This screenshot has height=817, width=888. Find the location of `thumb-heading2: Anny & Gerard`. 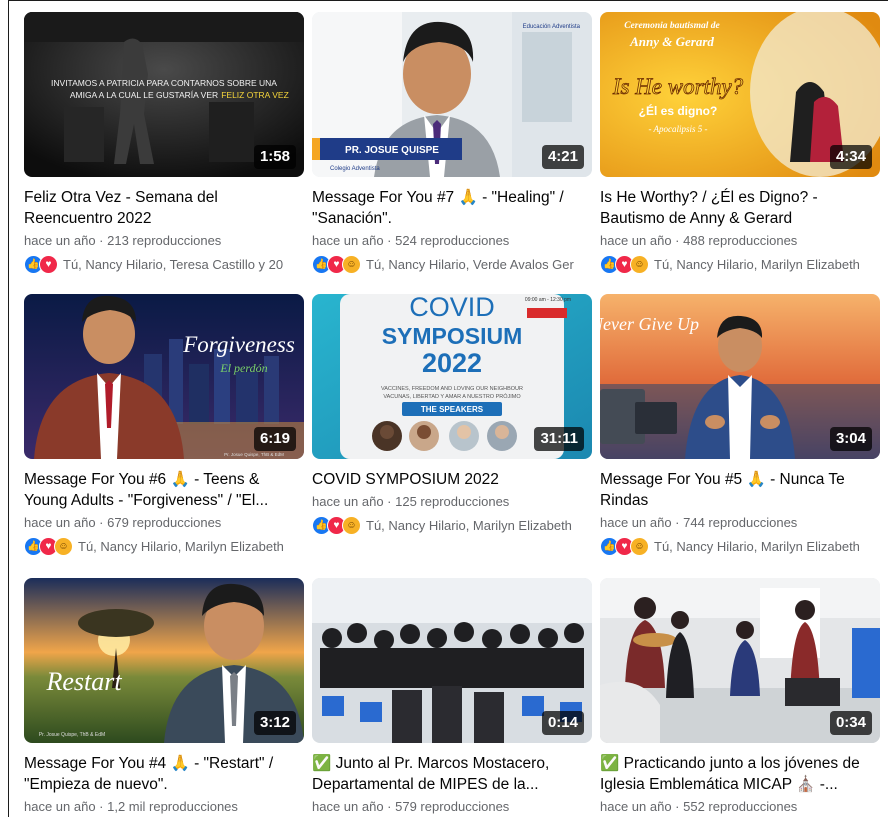

thumb-heading2: Anny & Gerard is located at coordinates (671, 41).